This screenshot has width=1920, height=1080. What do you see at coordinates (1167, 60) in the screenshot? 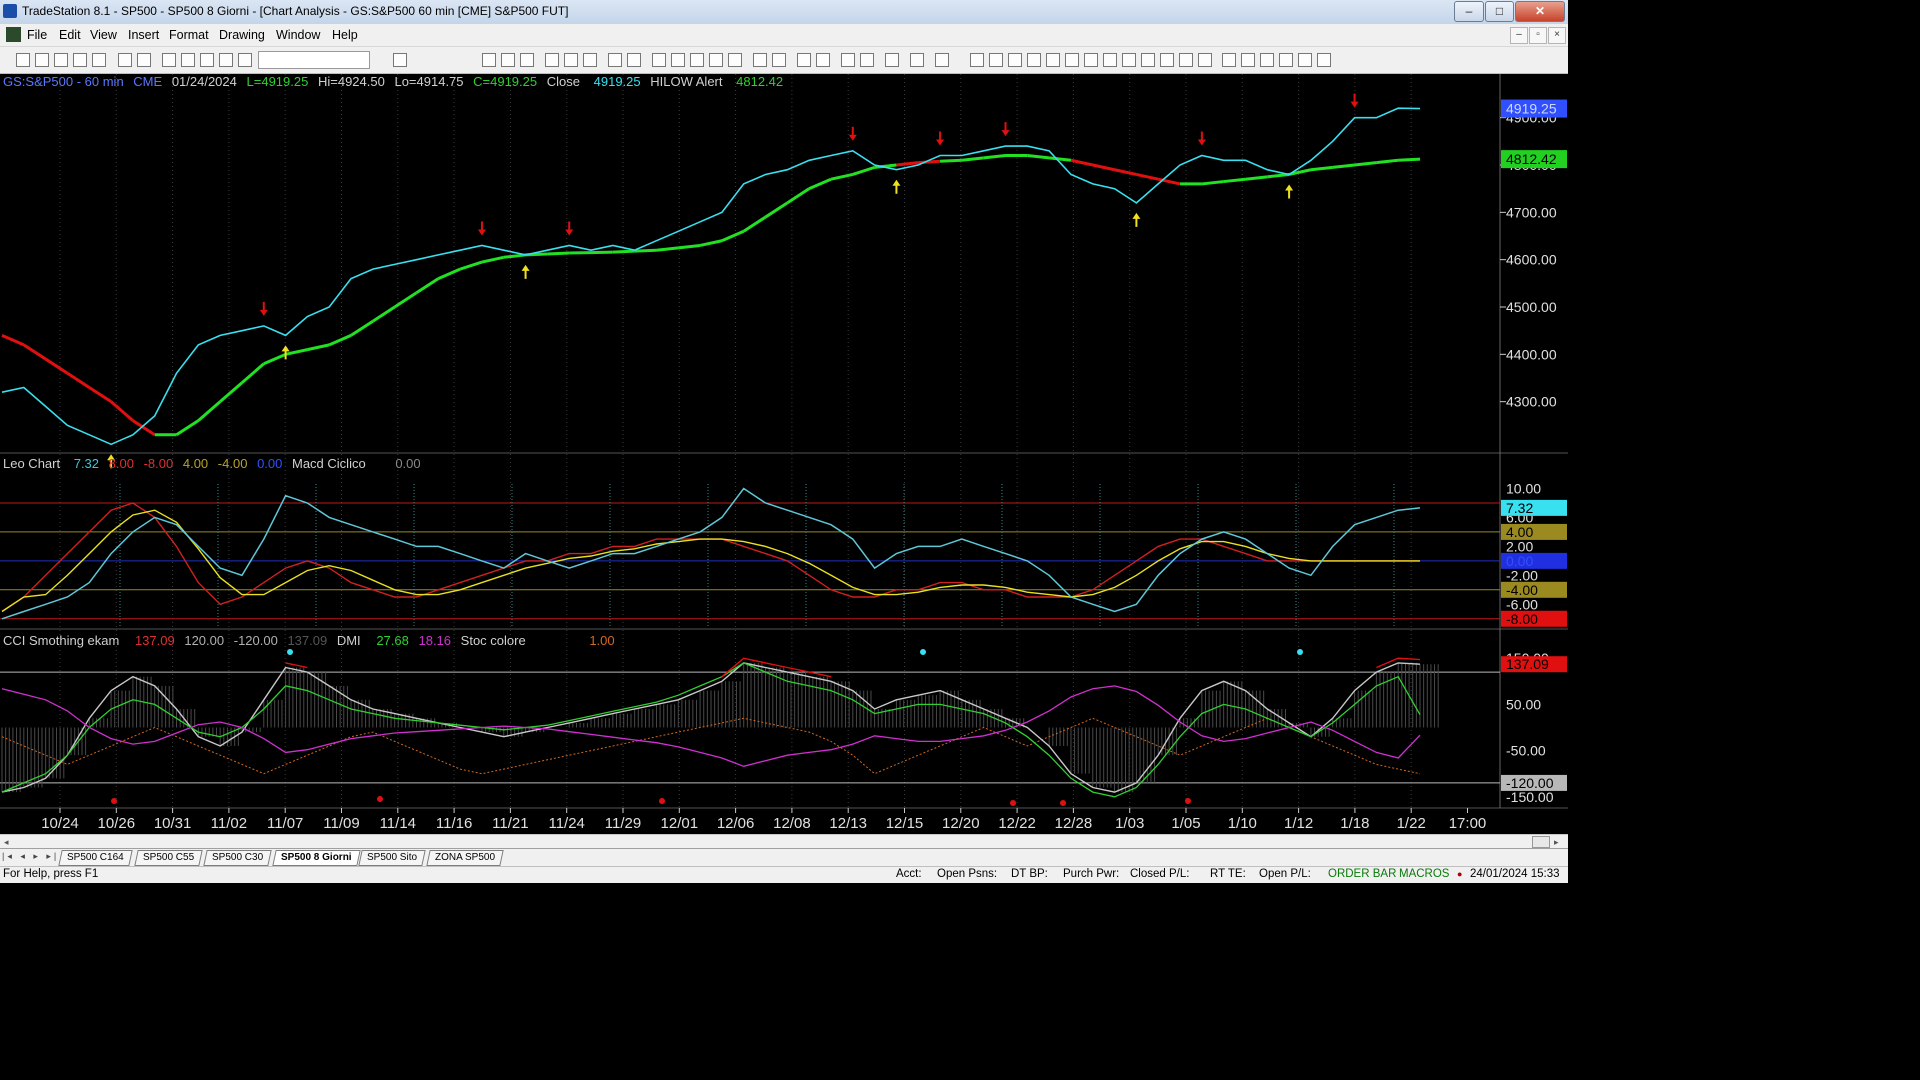
I see `parallel-lines-icon` at bounding box center [1167, 60].